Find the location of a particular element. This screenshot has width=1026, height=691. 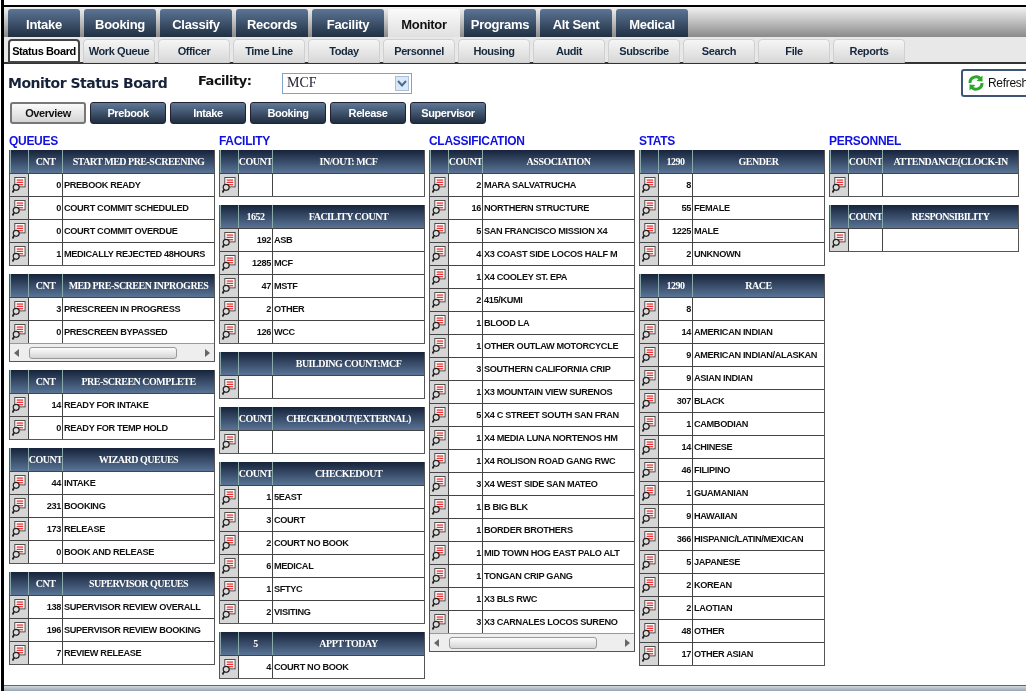

sub-tab: Status Board is located at coordinates (44, 51).